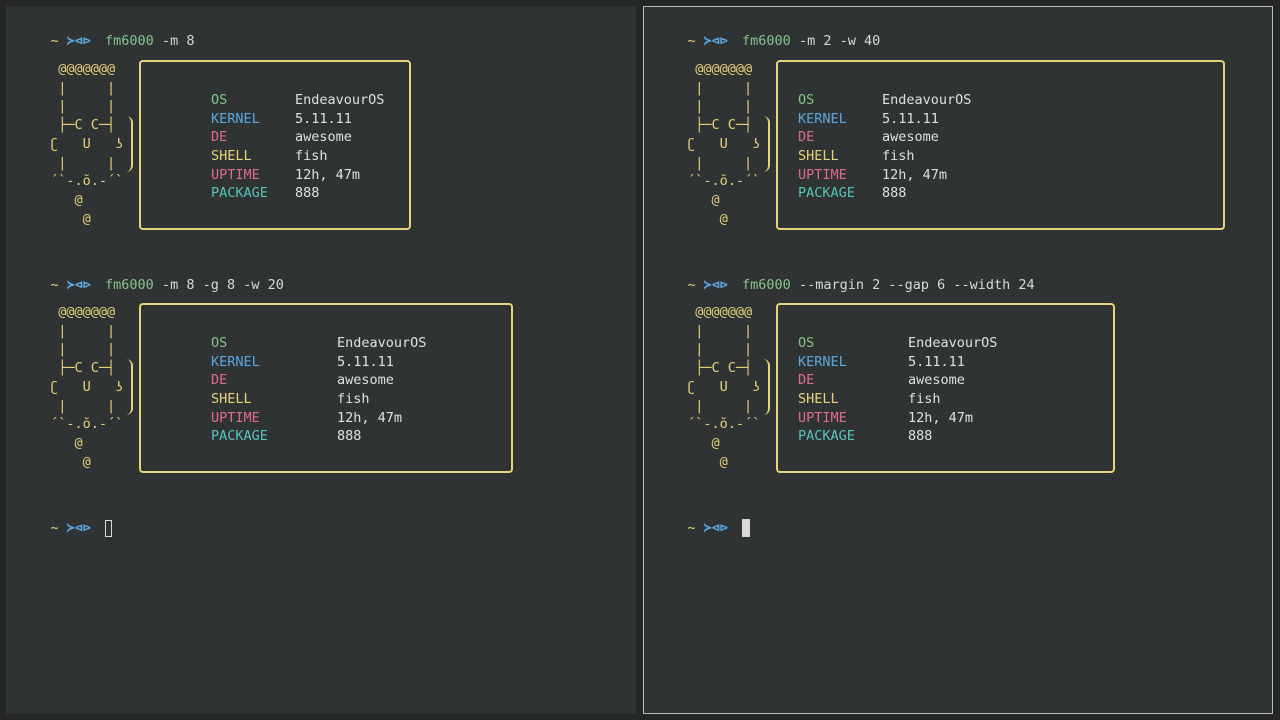 This screenshot has width=1280, height=720. Describe the element at coordinates (106, 31) in the screenshot. I see `prompt-line: ~ ≻⊲⊳ fm6000 -m 8` at that location.